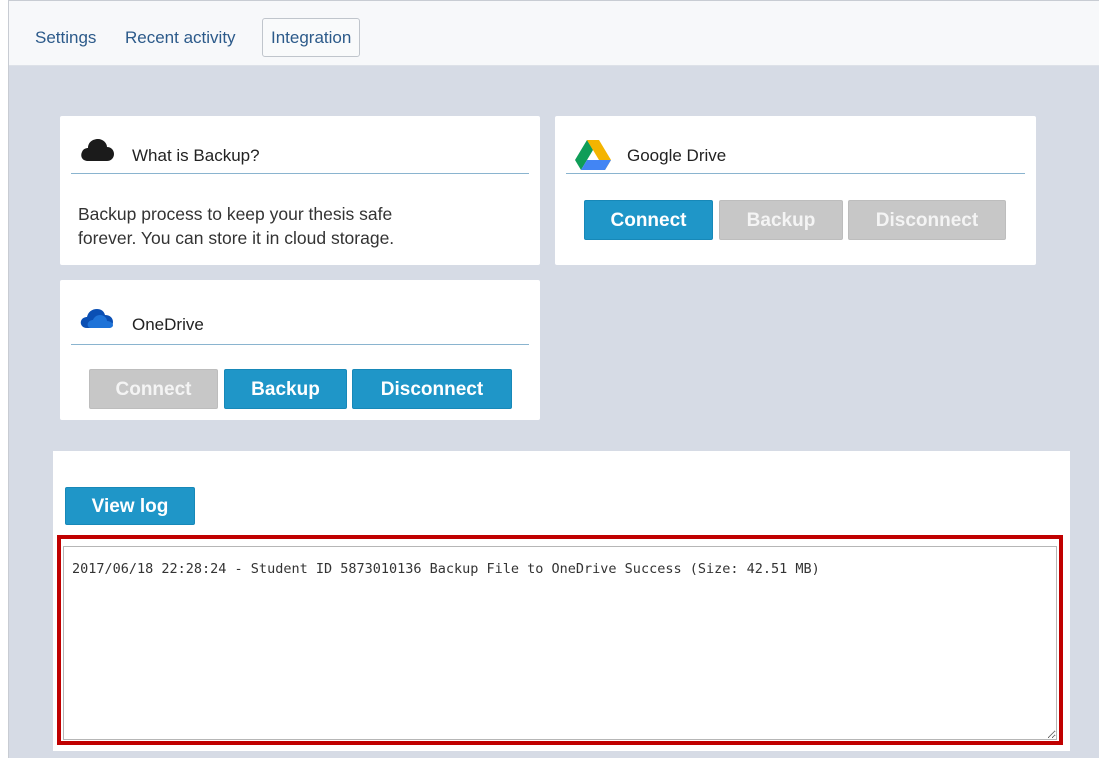 The image size is (1099, 758). I want to click on tab-bar: Settings Recent activity Integration, so click(554, 33).